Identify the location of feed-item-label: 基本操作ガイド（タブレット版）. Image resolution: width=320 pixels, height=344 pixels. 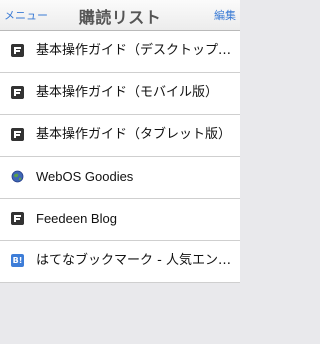
(134, 134).